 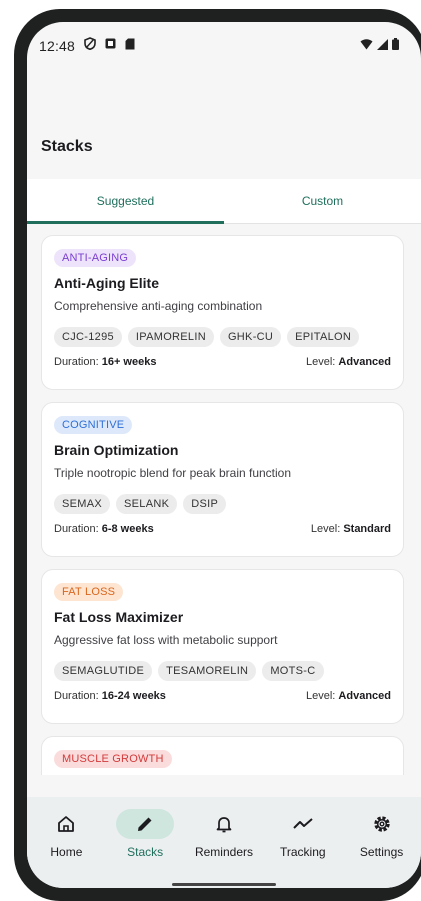 I want to click on status-icons-right, so click(x=379, y=44).